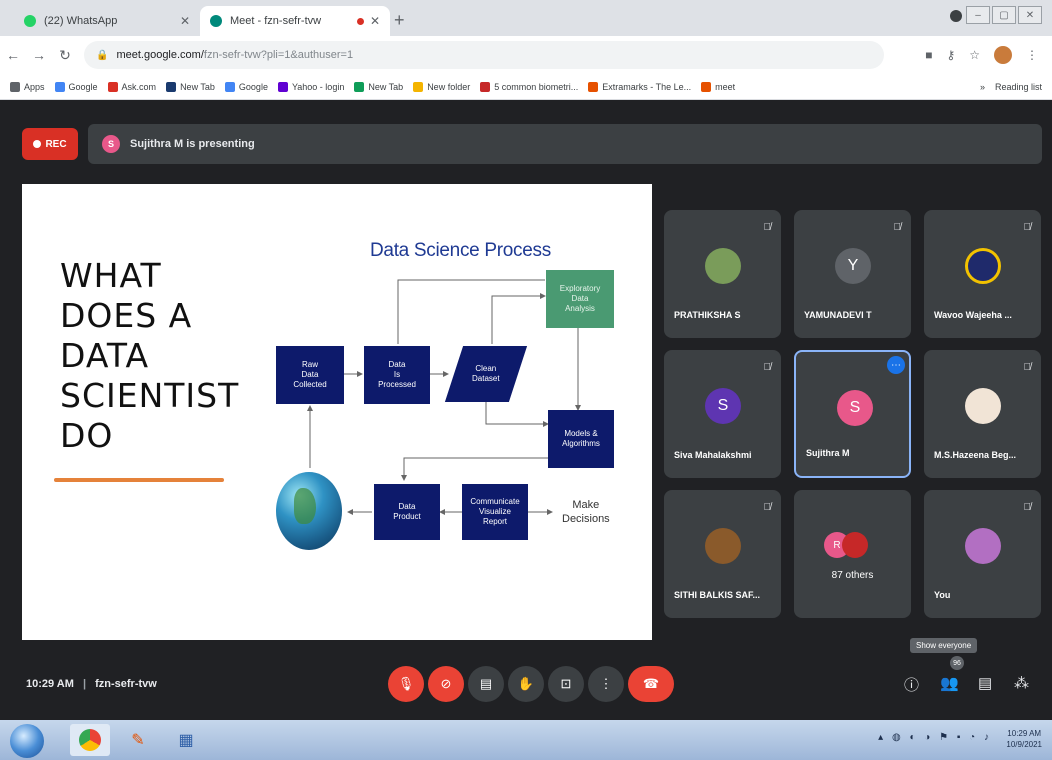  Describe the element at coordinates (949, 683) in the screenshot. I see `people-icon: 👥` at that location.